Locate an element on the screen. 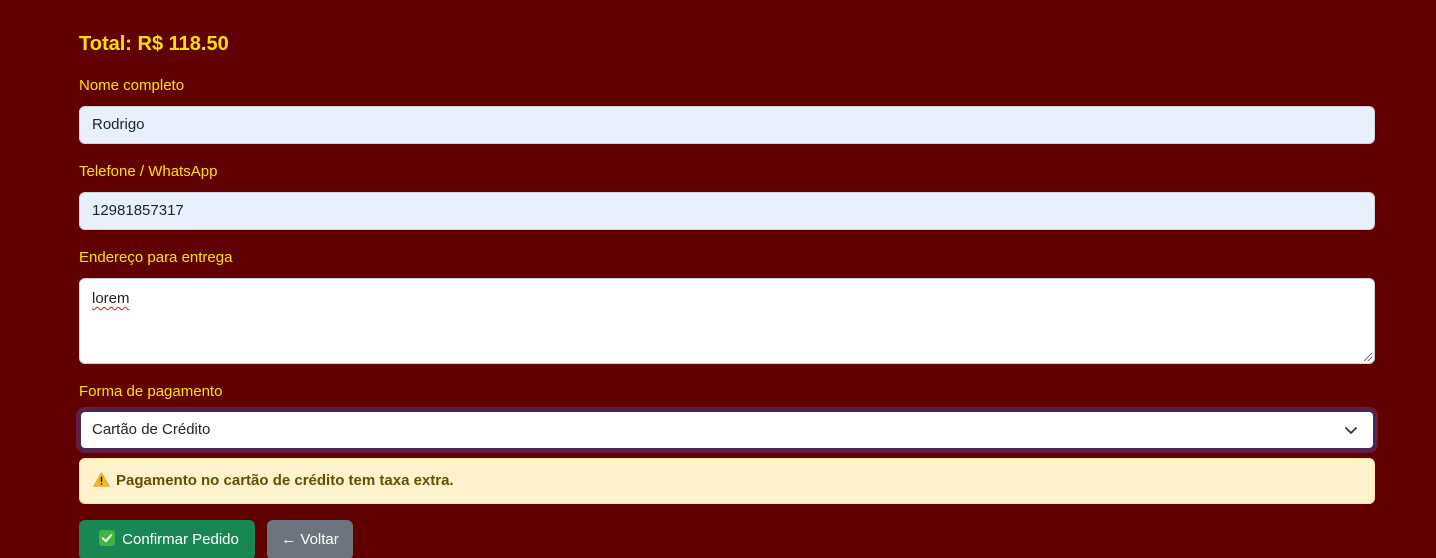  name-input: Rodrigo is located at coordinates (727, 125).